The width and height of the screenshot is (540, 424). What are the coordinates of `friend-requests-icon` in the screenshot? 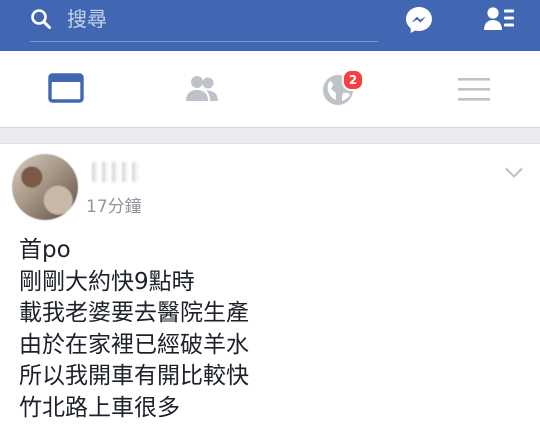 It's located at (500, 20).